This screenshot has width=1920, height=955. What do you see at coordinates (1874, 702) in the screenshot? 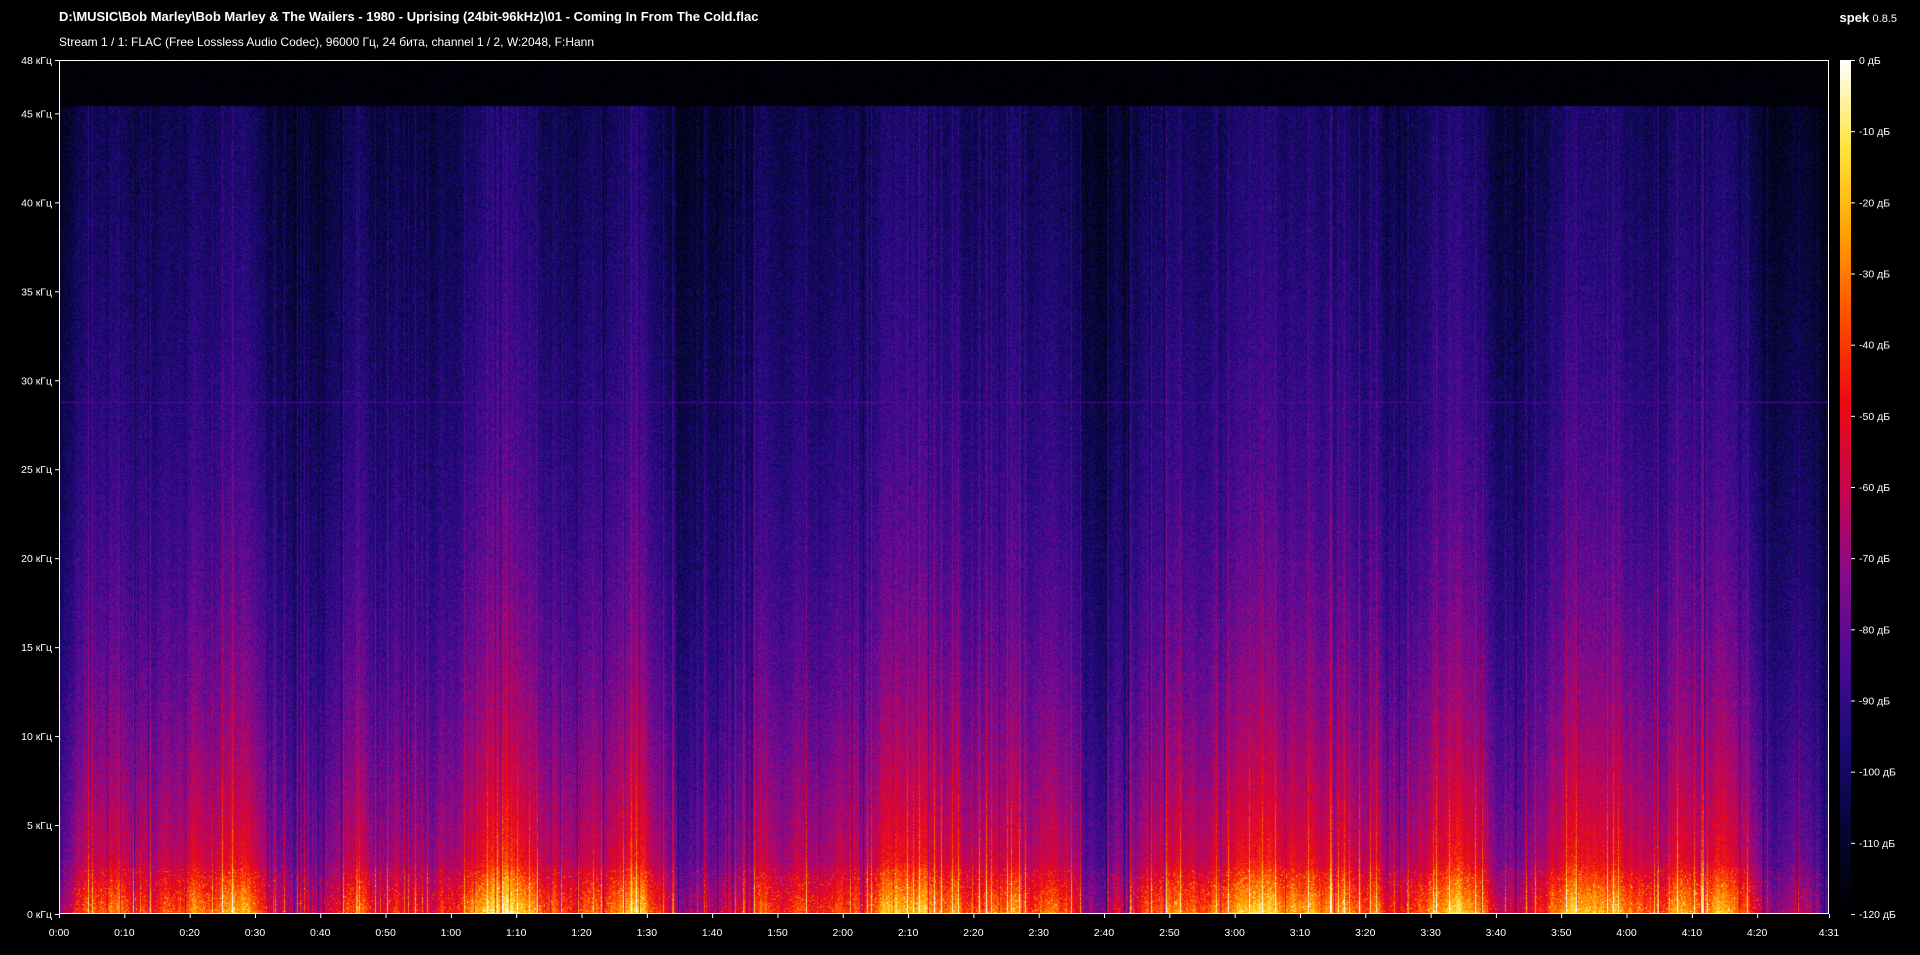
I see `db-tick-label: -90 дБ` at bounding box center [1874, 702].